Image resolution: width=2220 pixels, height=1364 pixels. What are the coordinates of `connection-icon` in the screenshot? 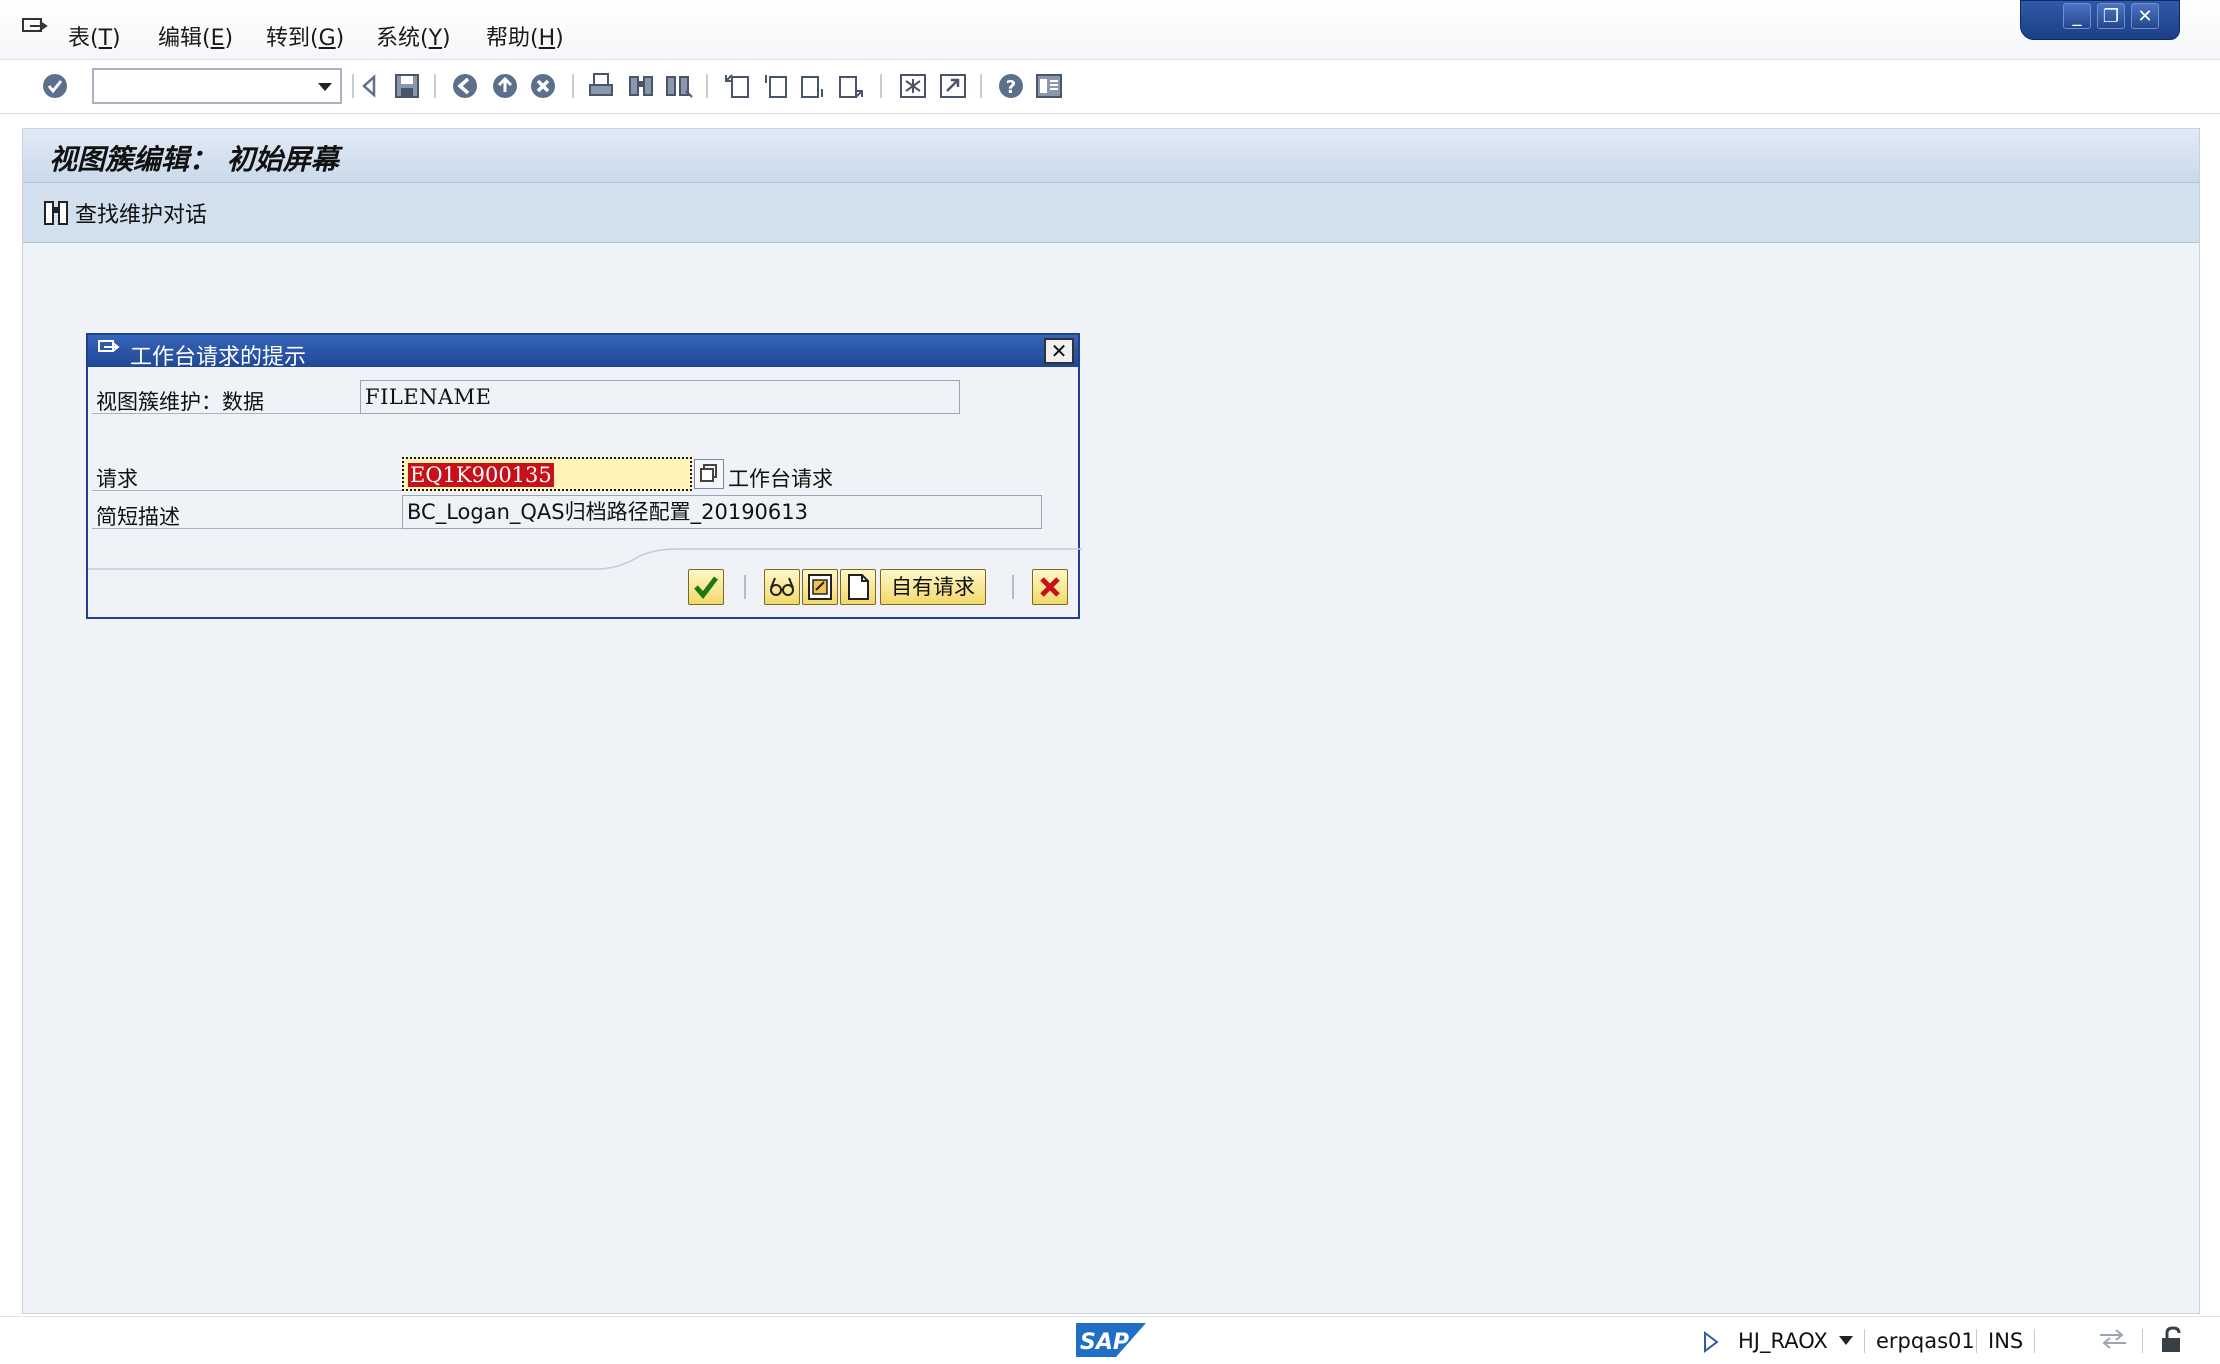 It's located at (2113, 1339).